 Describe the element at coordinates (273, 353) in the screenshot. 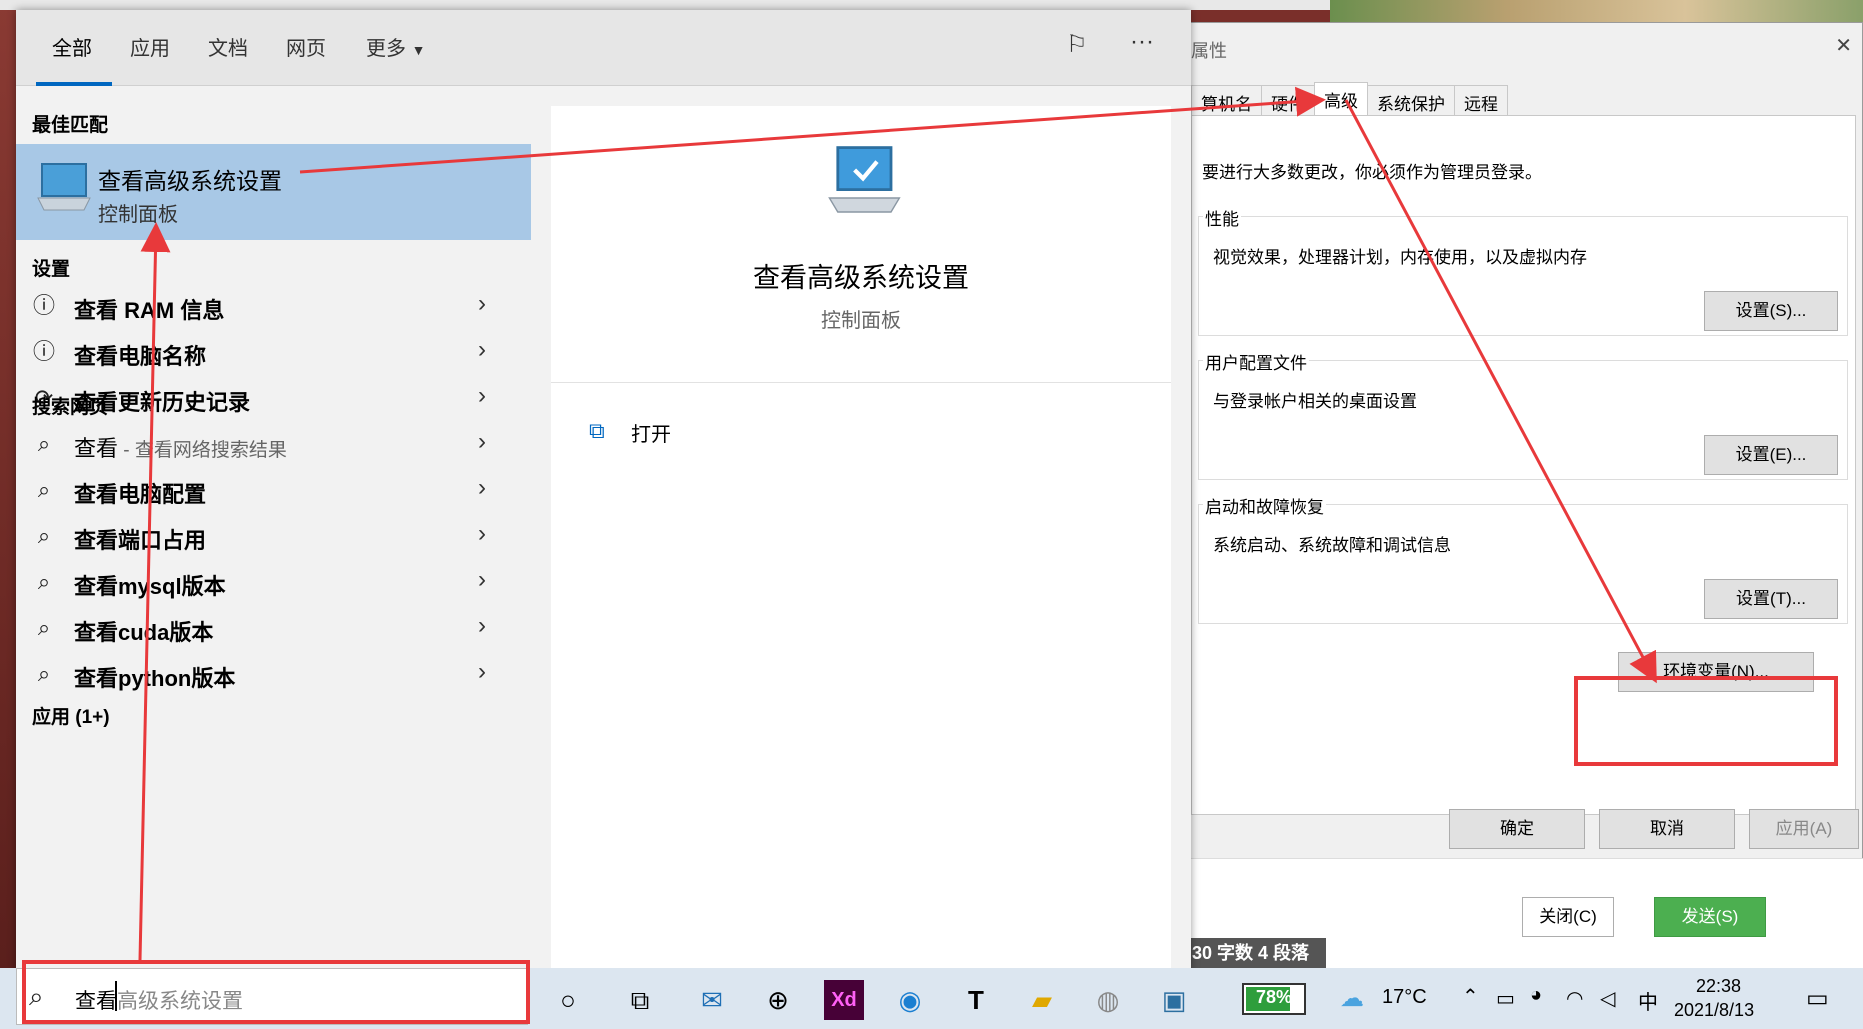

I see `settings-item-pc-name: ⓘ 查看电脑名称 ›` at that location.